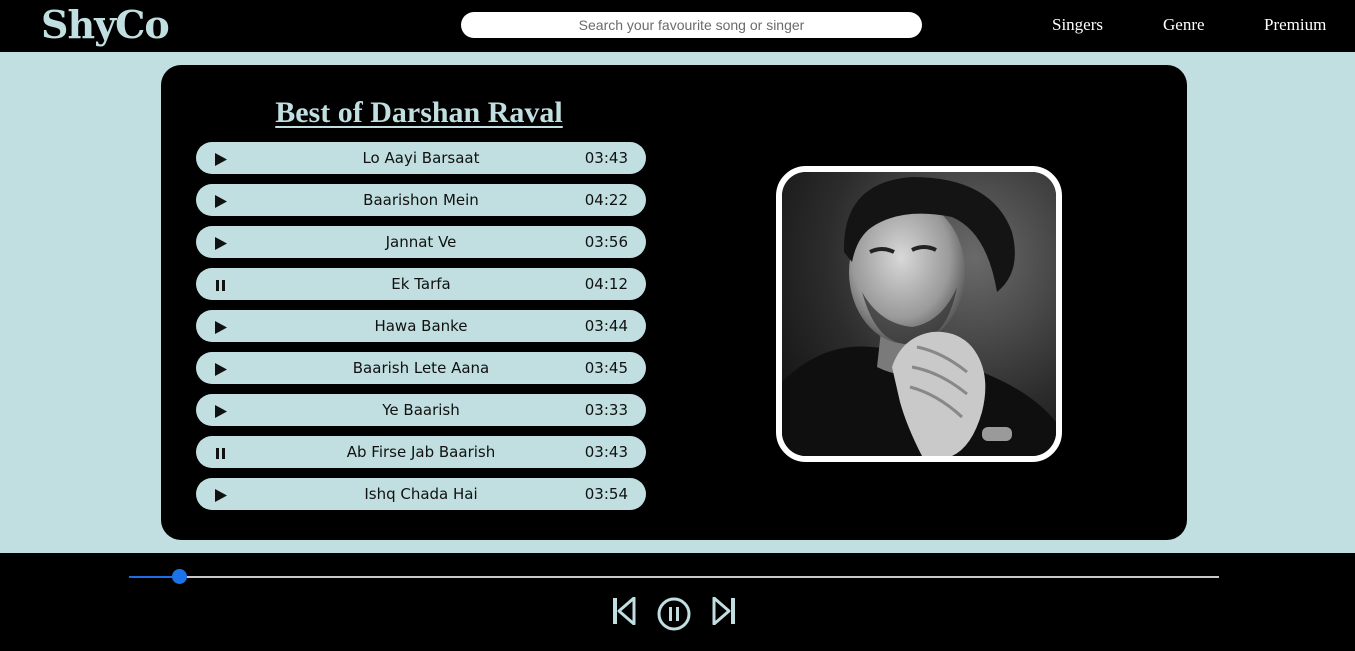 This screenshot has height=651, width=1355. What do you see at coordinates (1077, 25) in the screenshot?
I see `nav-link-singers: Singers` at bounding box center [1077, 25].